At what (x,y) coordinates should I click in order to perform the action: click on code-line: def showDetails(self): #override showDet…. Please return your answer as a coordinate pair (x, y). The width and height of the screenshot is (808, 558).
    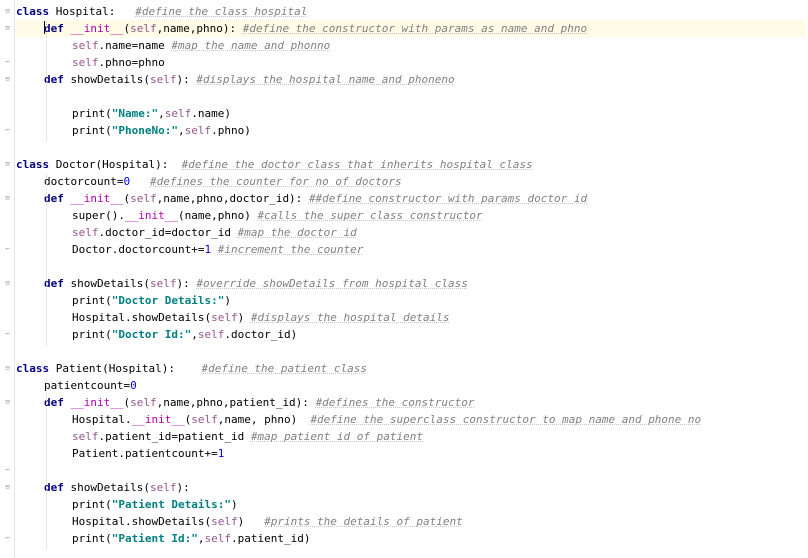
    Looking at the image, I should click on (411, 283).